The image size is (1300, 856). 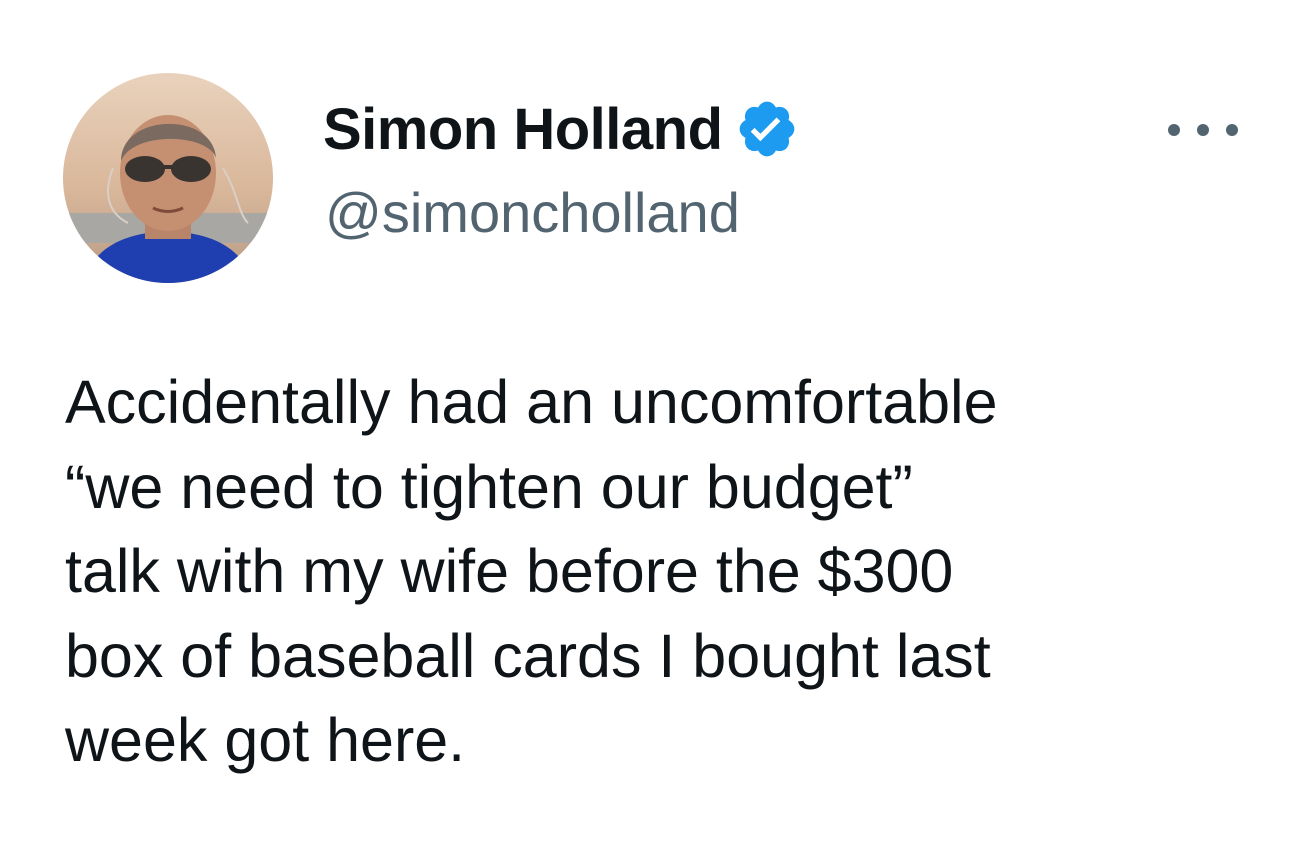 I want to click on display-name: Simon Holland, so click(x=523, y=129).